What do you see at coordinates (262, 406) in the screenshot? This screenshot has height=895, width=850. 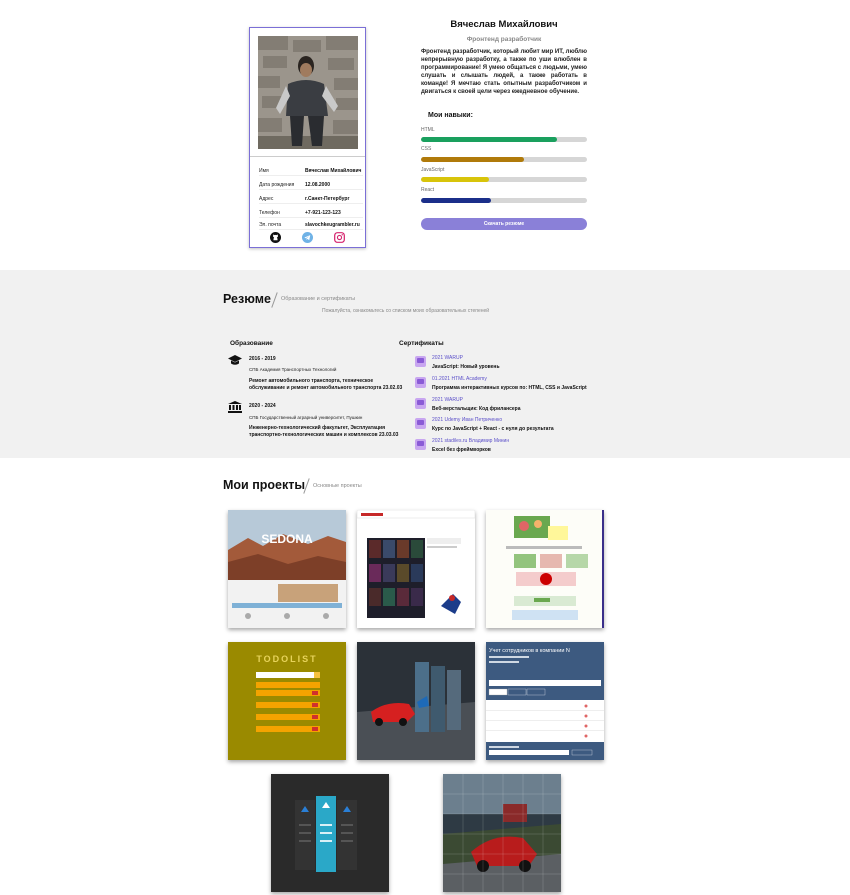 I see `education-years: 2020 - 2024` at bounding box center [262, 406].